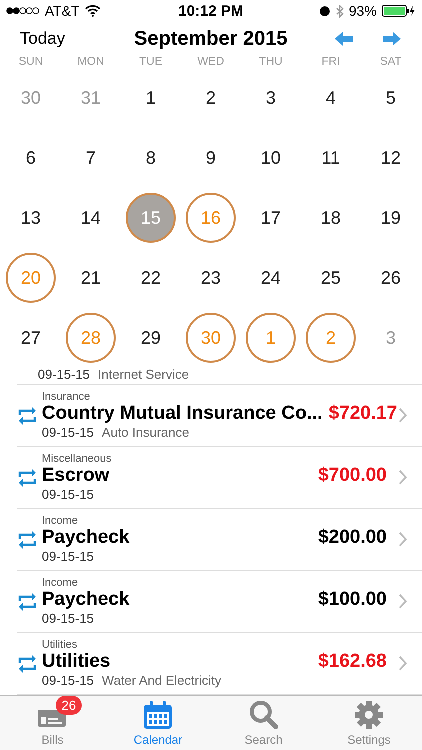  What do you see at coordinates (211, 278) in the screenshot?
I see `calendar-day: 23` at bounding box center [211, 278].